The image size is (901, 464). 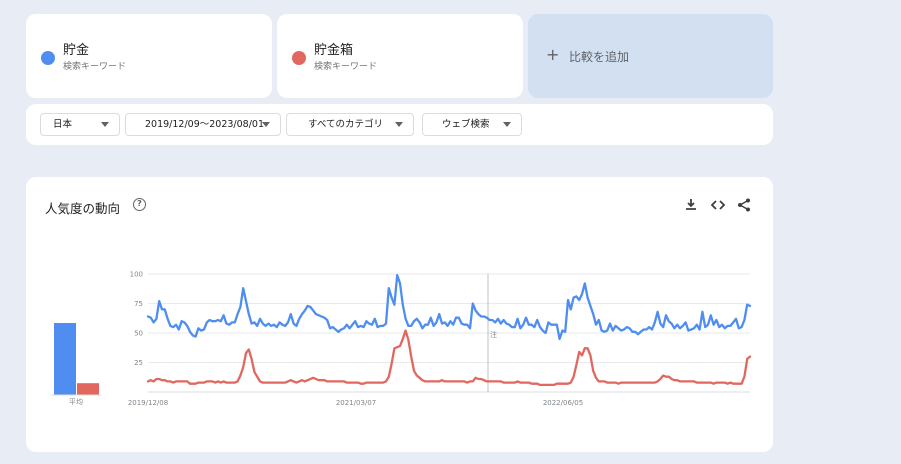 I want to click on y-tick-label: 50, so click(x=138, y=334).